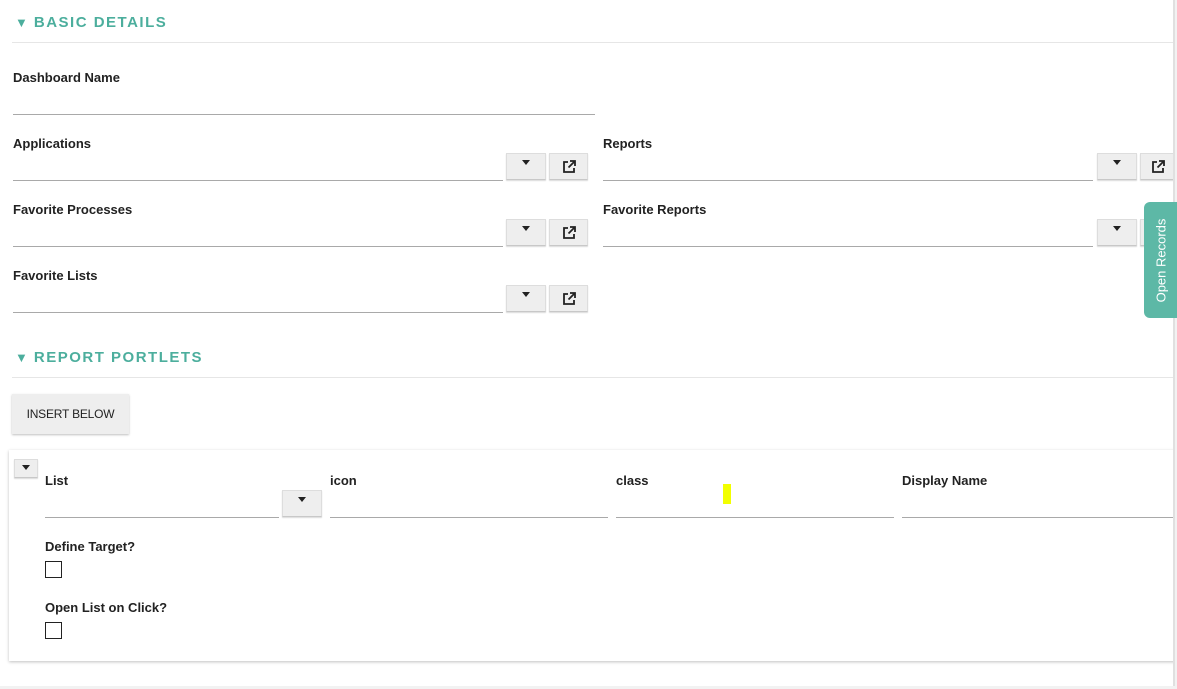  Describe the element at coordinates (52, 143) in the screenshot. I see `applications-label: Applications` at that location.